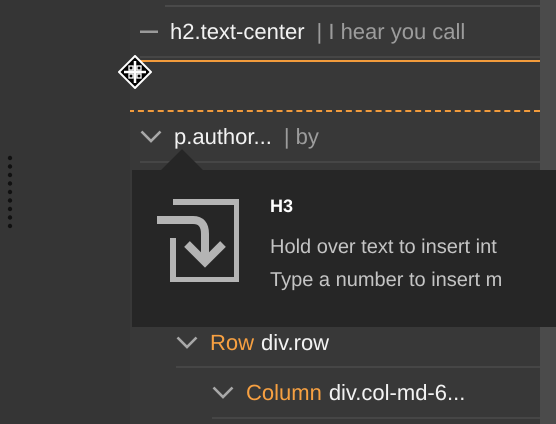 The image size is (556, 424). What do you see at coordinates (149, 32) in the screenshot?
I see `dash-icon` at bounding box center [149, 32].